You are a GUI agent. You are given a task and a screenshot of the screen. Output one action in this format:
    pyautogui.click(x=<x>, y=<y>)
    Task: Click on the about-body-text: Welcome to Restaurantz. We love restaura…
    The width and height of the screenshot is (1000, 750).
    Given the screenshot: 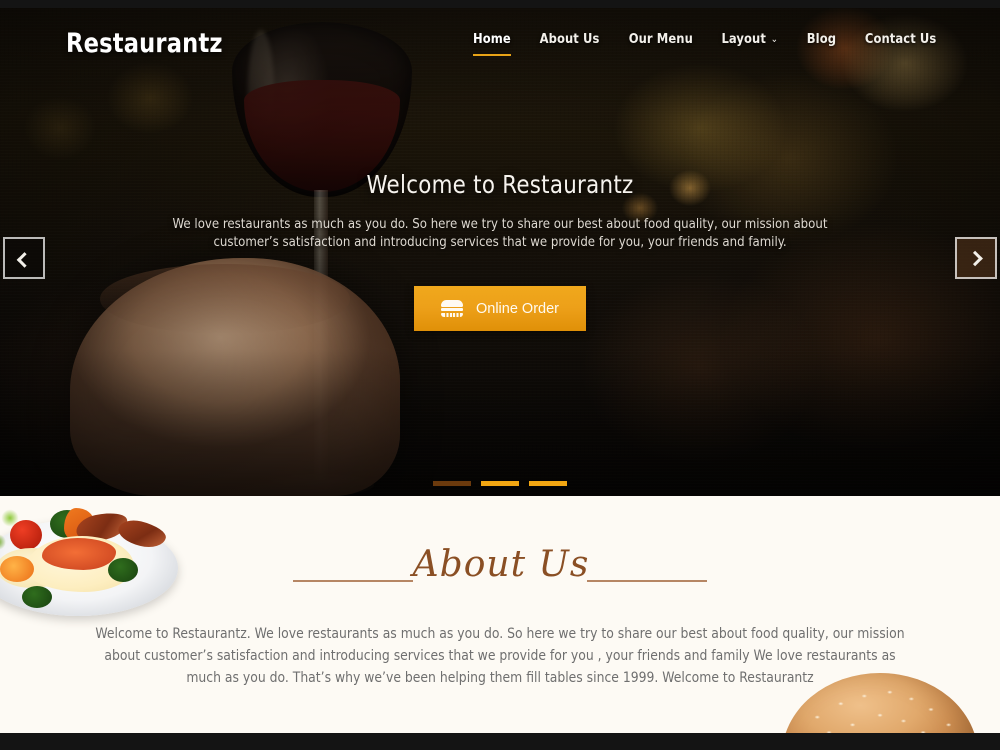 What is the action you would take?
    pyautogui.click(x=500, y=656)
    